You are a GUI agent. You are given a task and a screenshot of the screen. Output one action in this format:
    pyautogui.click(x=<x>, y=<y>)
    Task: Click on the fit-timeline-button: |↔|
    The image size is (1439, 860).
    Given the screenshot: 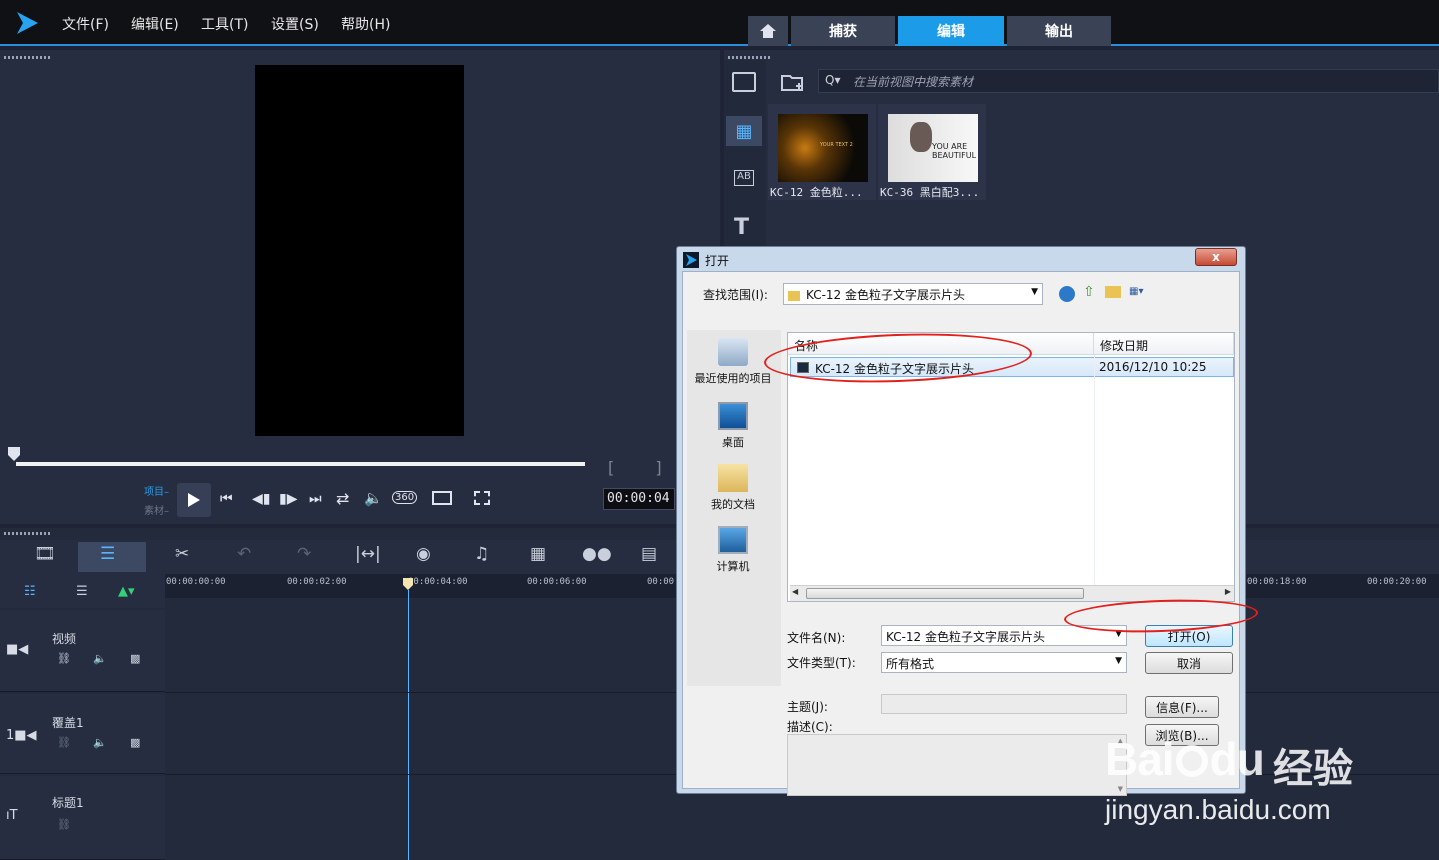 What is the action you would take?
    pyautogui.click(x=368, y=554)
    